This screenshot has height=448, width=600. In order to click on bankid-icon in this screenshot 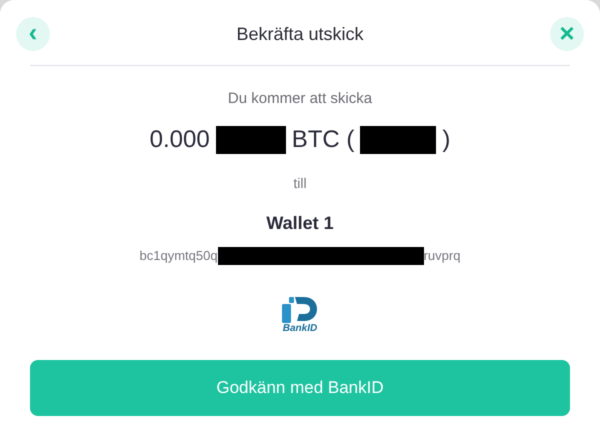, I will do `click(300, 308)`.